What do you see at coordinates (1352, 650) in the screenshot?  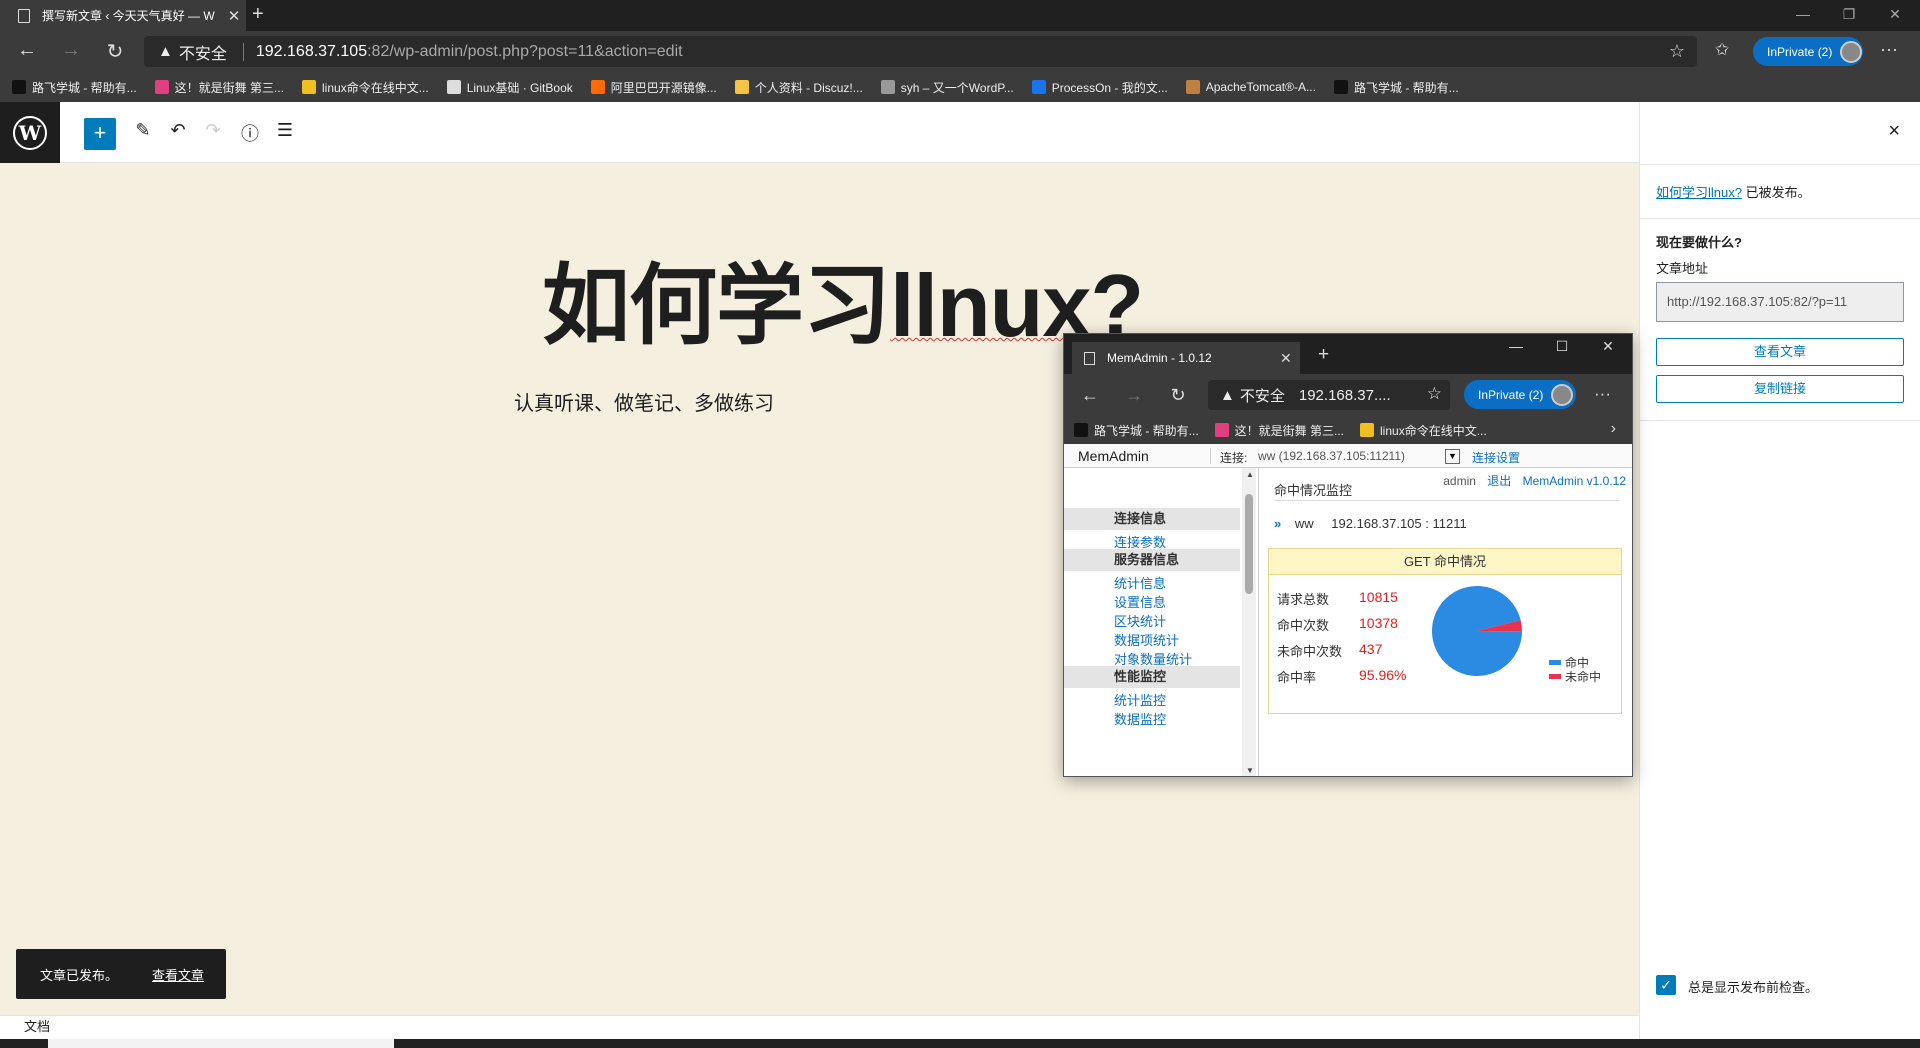 I see `stat-row: 未命中次数 437` at bounding box center [1352, 650].